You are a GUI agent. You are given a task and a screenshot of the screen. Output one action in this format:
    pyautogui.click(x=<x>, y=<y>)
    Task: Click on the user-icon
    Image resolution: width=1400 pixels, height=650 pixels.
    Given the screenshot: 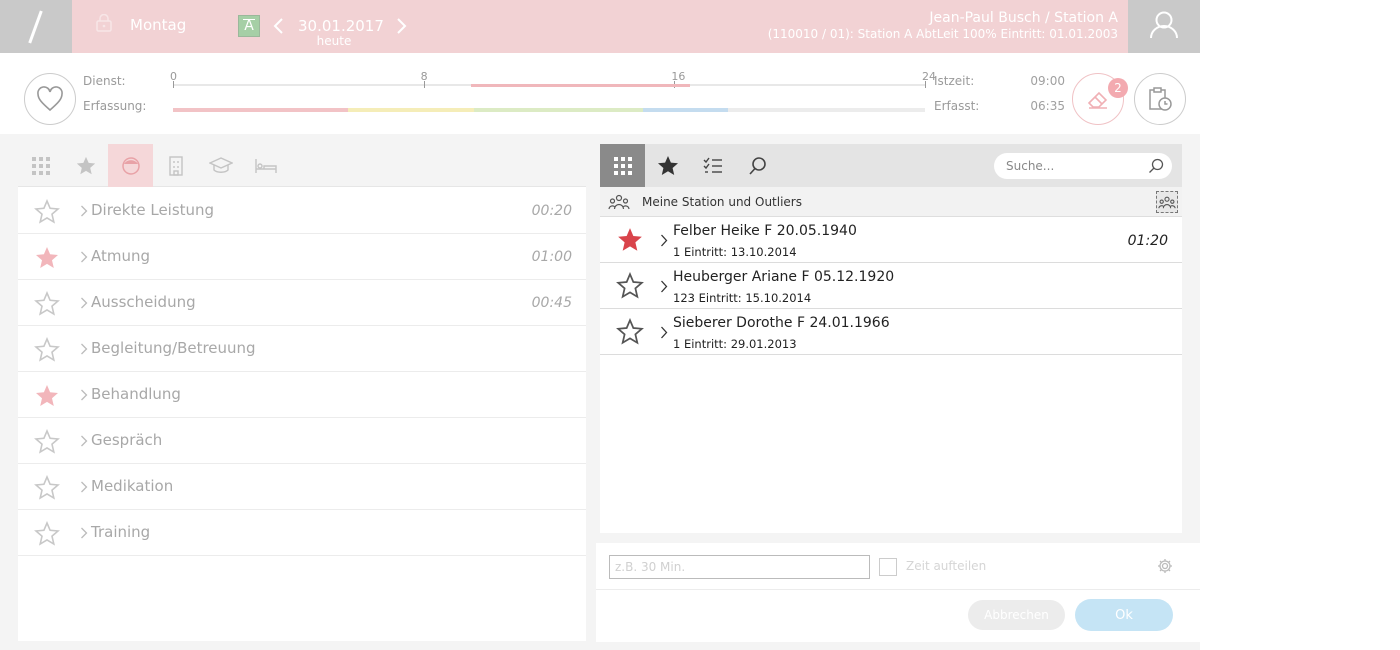 What is the action you would take?
    pyautogui.click(x=1164, y=25)
    